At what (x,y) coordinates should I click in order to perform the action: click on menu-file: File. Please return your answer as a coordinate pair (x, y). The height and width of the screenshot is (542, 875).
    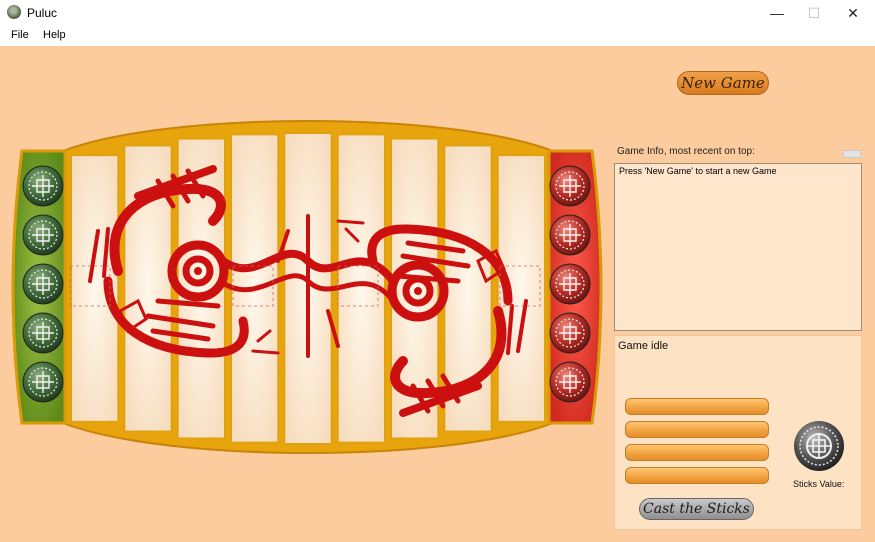
    Looking at the image, I should click on (20, 35).